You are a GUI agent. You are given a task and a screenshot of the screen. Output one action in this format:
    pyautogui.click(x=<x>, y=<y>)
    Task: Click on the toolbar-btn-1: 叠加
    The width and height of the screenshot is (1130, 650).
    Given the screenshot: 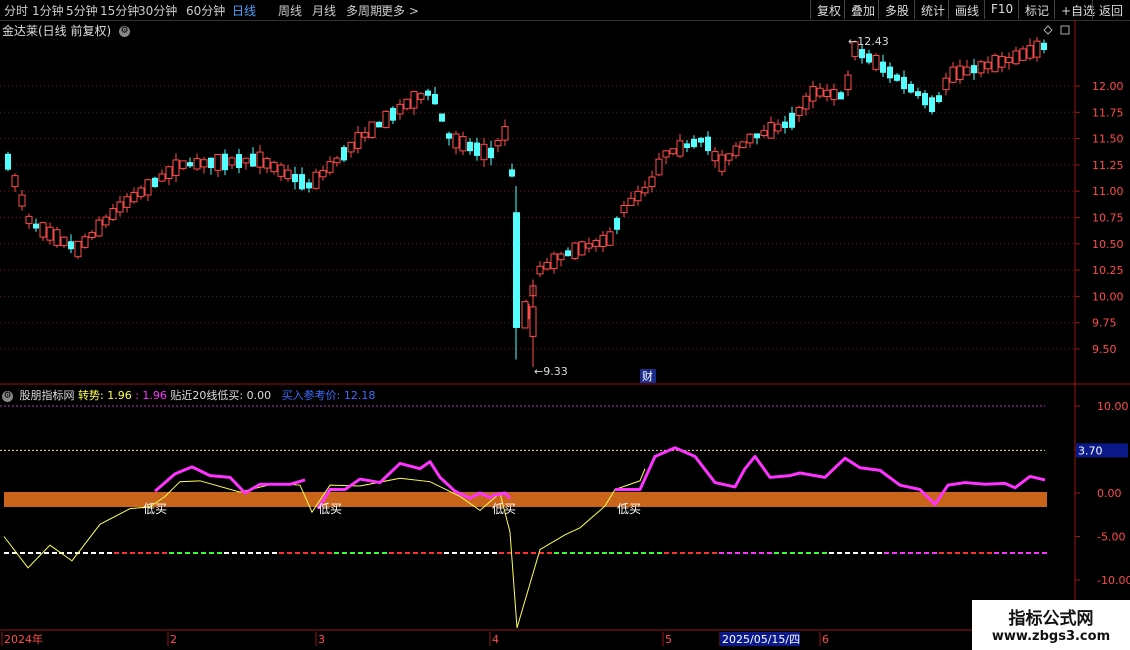 What is the action you would take?
    pyautogui.click(x=861, y=9)
    